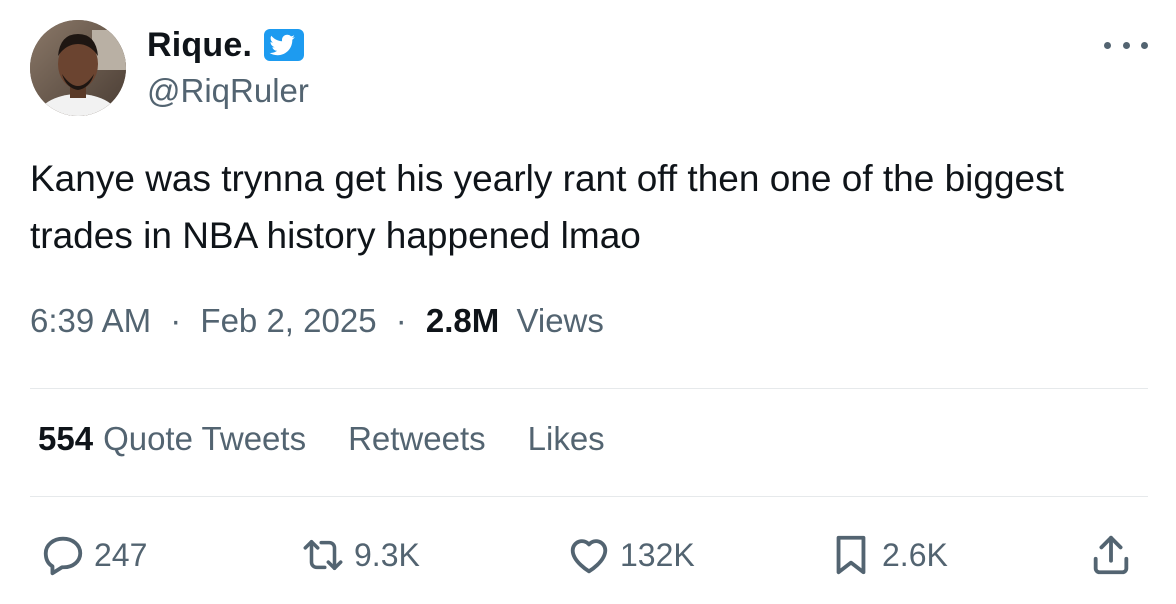 The width and height of the screenshot is (1176, 604). I want to click on retweets-stat: Retweets, so click(417, 439).